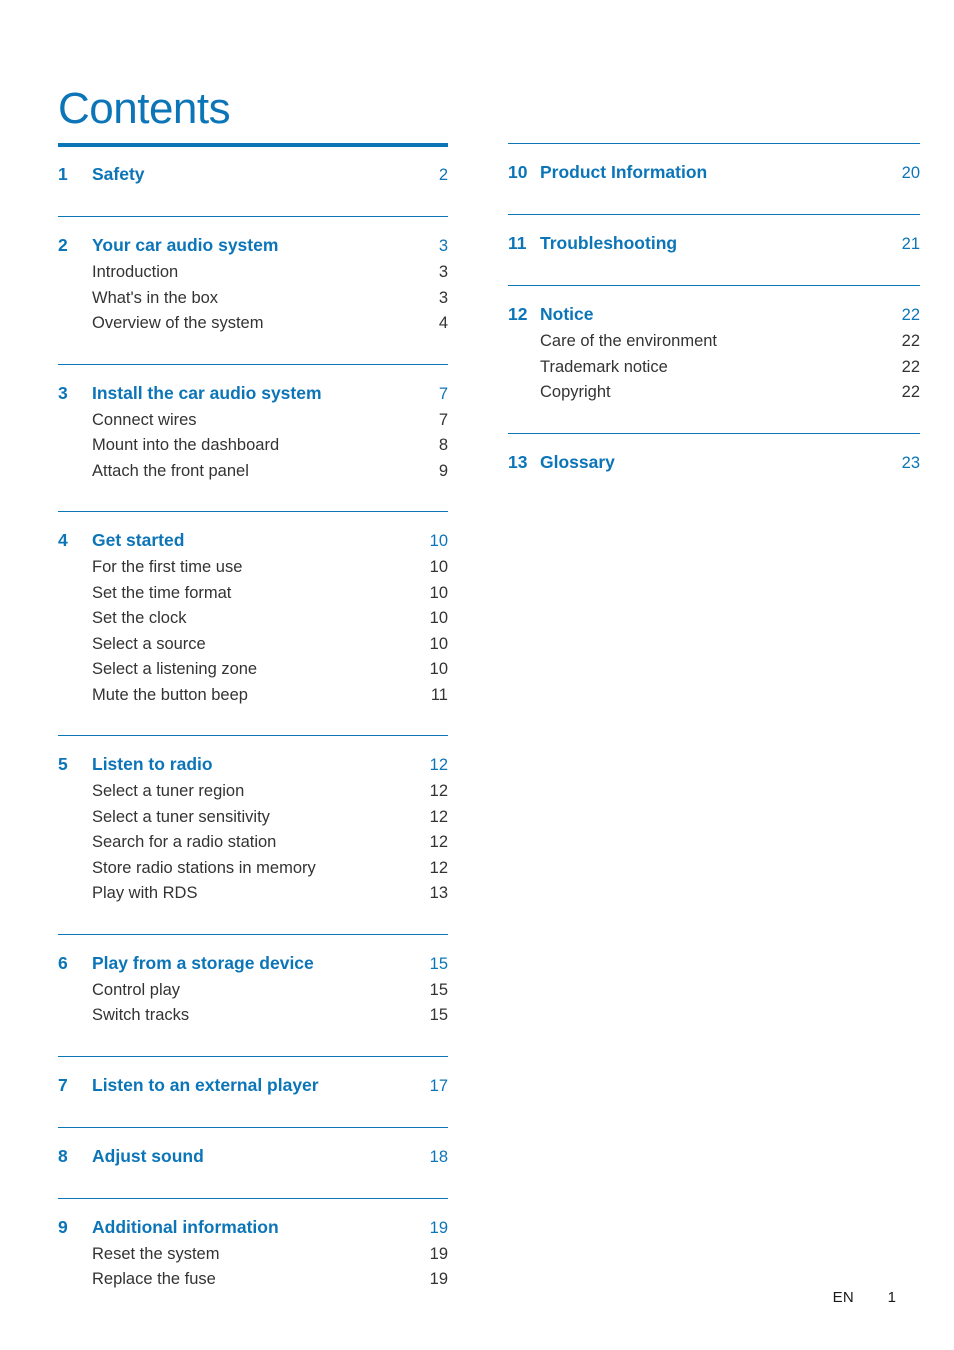 The width and height of the screenshot is (954, 1350). I want to click on toc-chapter-page-number: 10, so click(438, 541).